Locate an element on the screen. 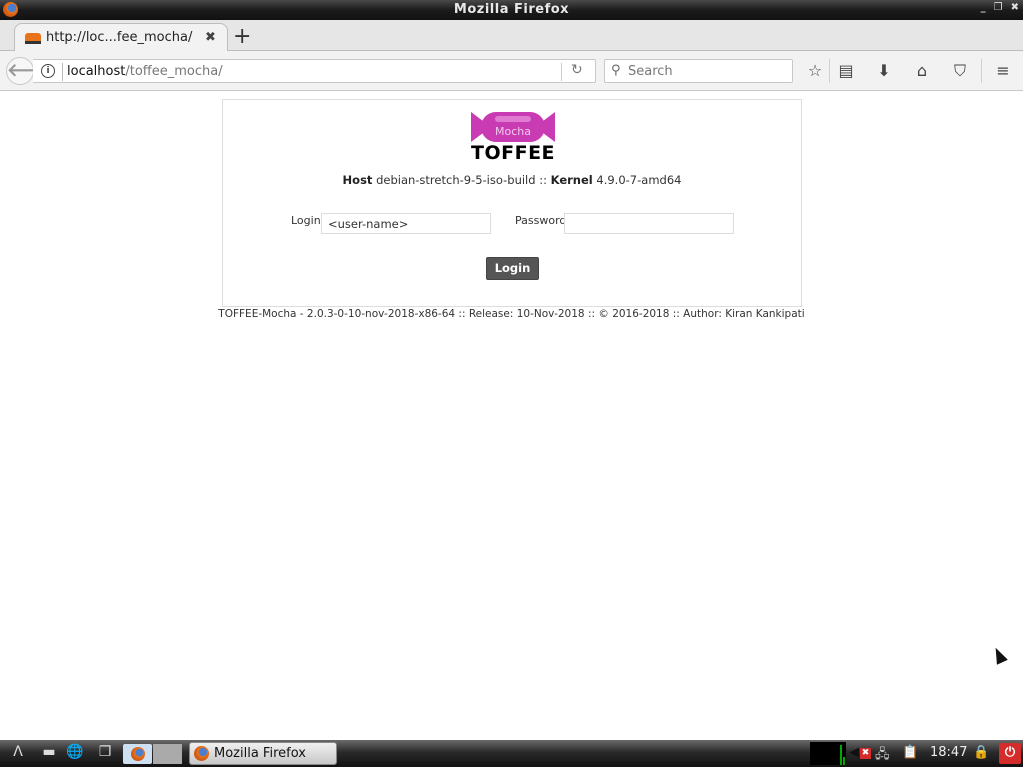 This screenshot has width=1023, height=767. password-label: Password is located at coordinates (541, 220).